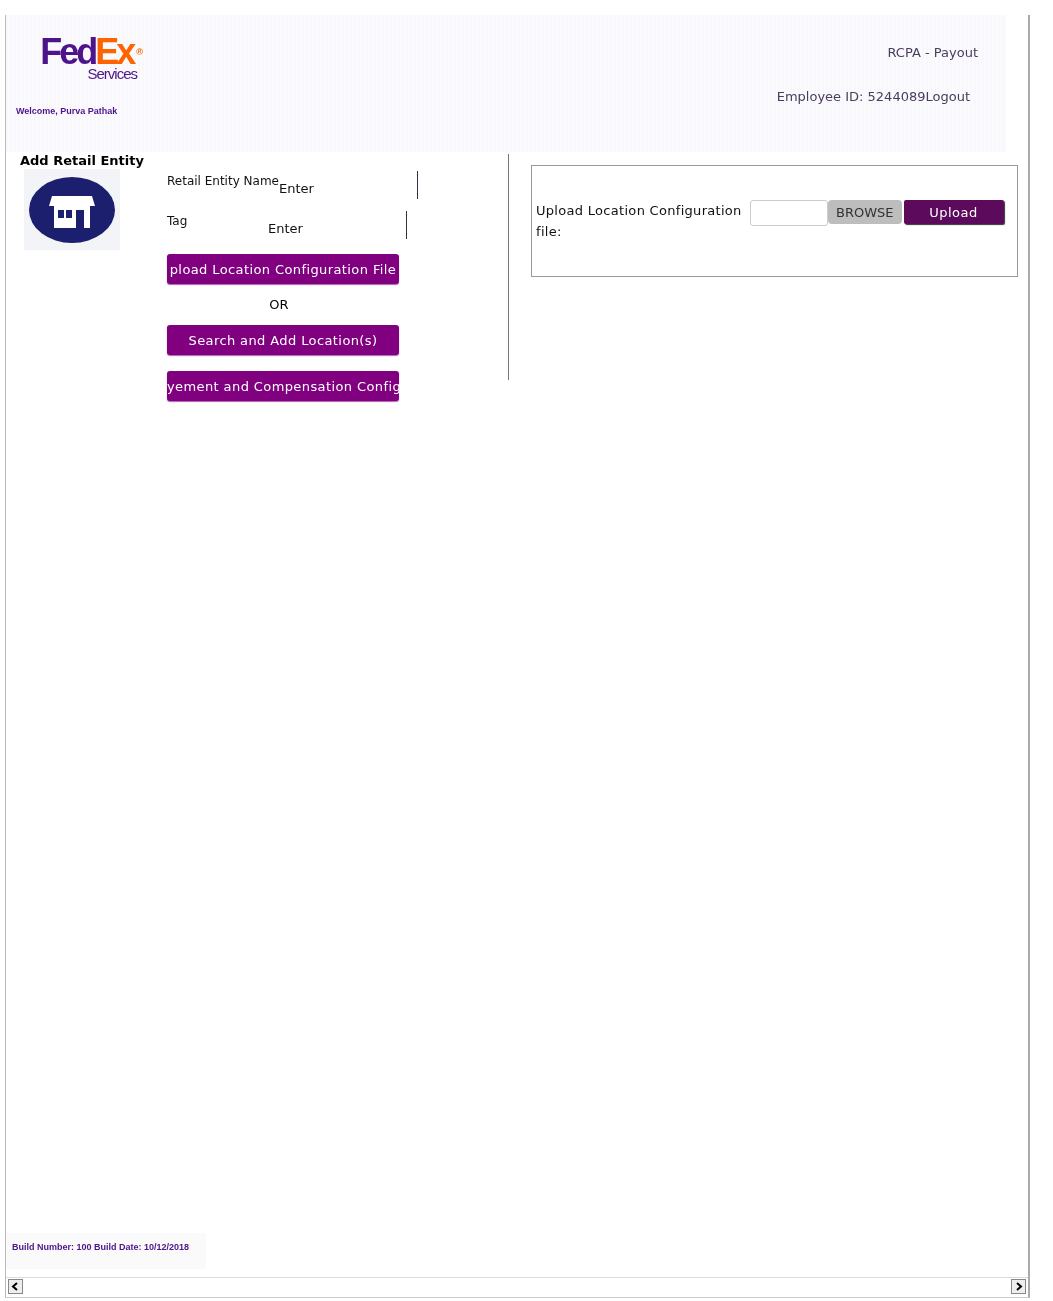 This screenshot has width=1053, height=1301. What do you see at coordinates (789, 213) in the screenshot?
I see `file-field` at bounding box center [789, 213].